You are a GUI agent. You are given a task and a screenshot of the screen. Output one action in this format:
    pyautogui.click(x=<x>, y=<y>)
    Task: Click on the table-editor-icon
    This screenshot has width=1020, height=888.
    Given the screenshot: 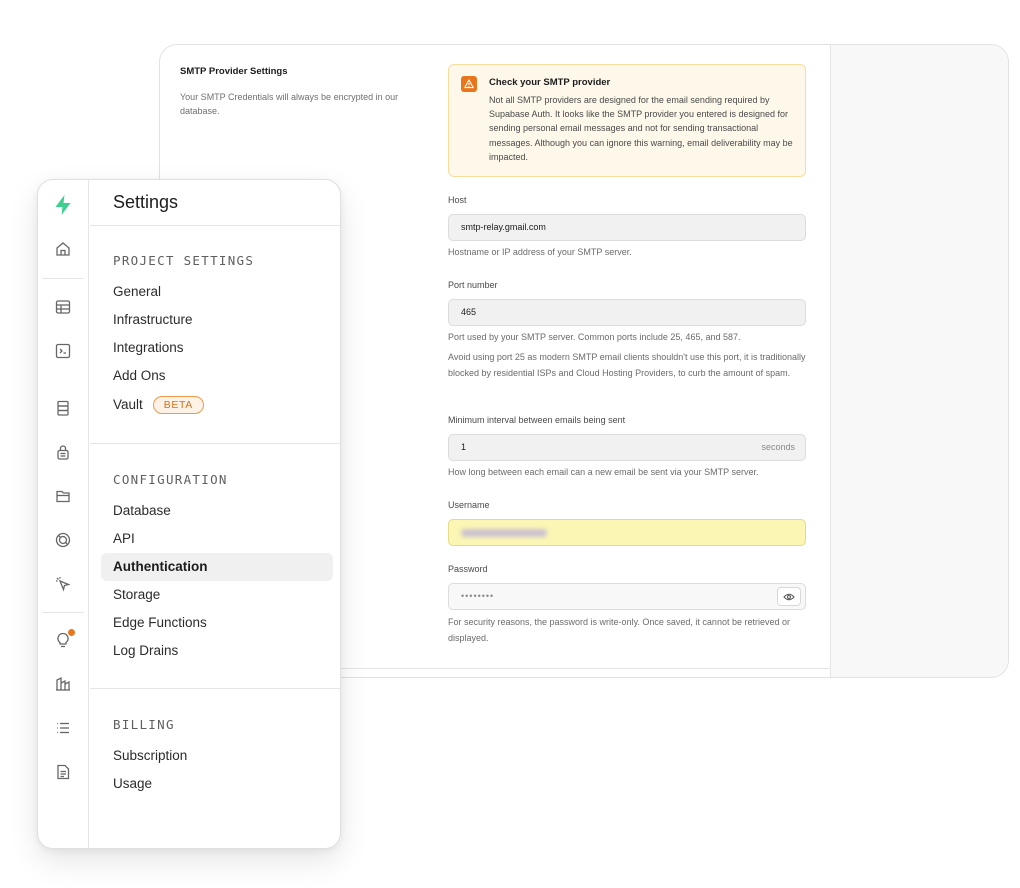 What is the action you would take?
    pyautogui.click(x=63, y=307)
    